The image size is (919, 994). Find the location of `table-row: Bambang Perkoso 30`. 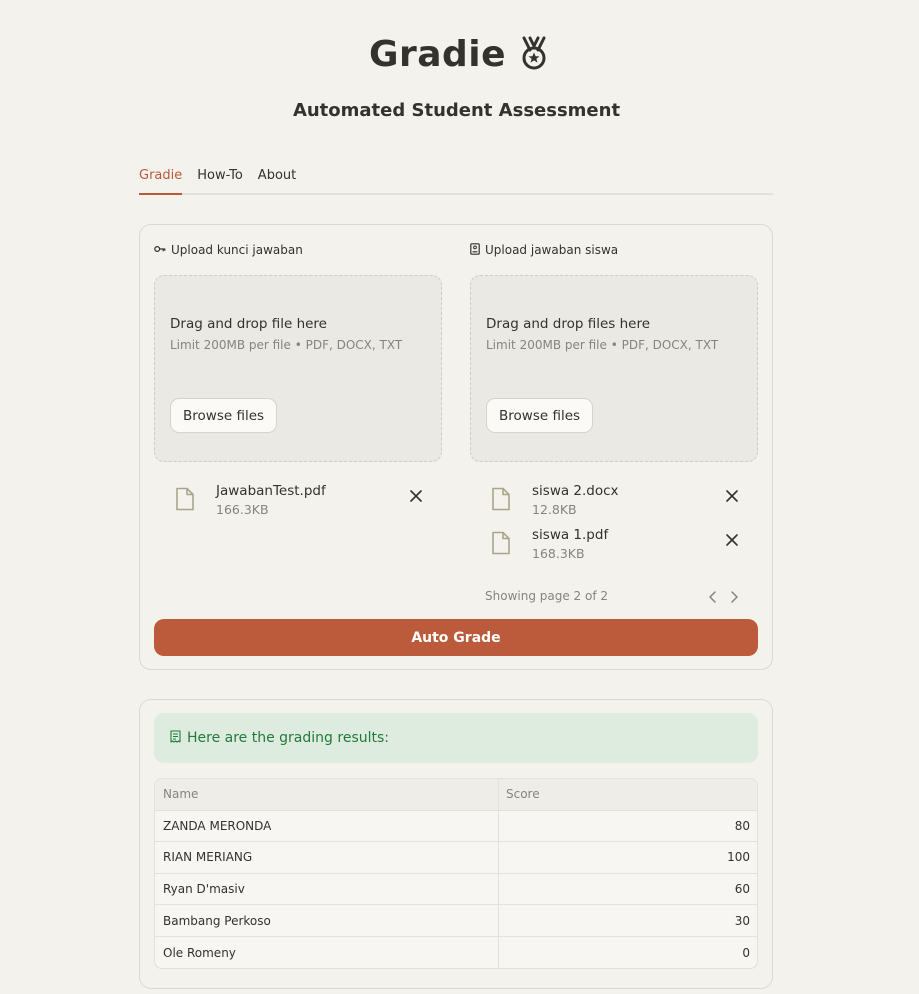

table-row: Bambang Perkoso 30 is located at coordinates (456, 921).